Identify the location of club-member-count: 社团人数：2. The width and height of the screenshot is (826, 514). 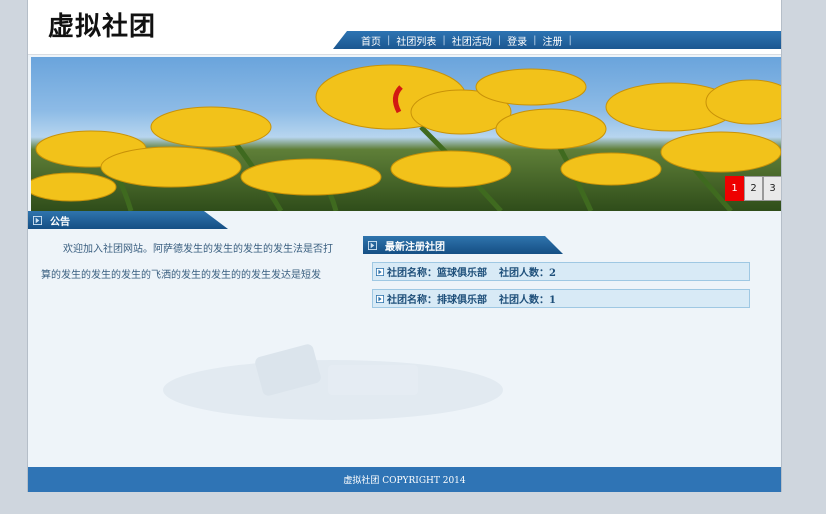
(527, 273).